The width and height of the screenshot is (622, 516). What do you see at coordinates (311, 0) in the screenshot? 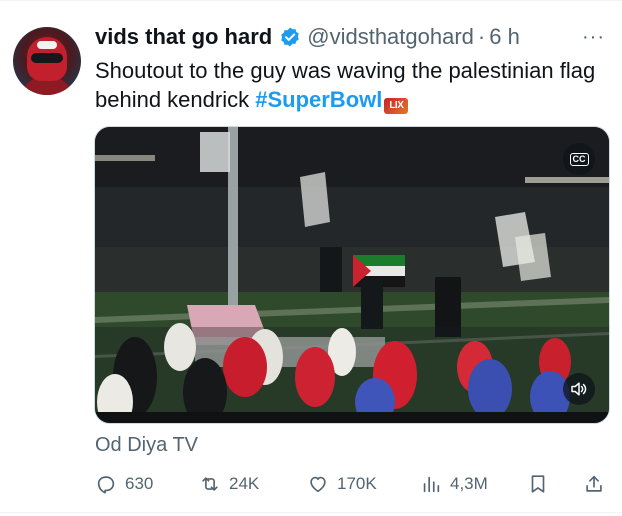
I see `top-divider` at bounding box center [311, 0].